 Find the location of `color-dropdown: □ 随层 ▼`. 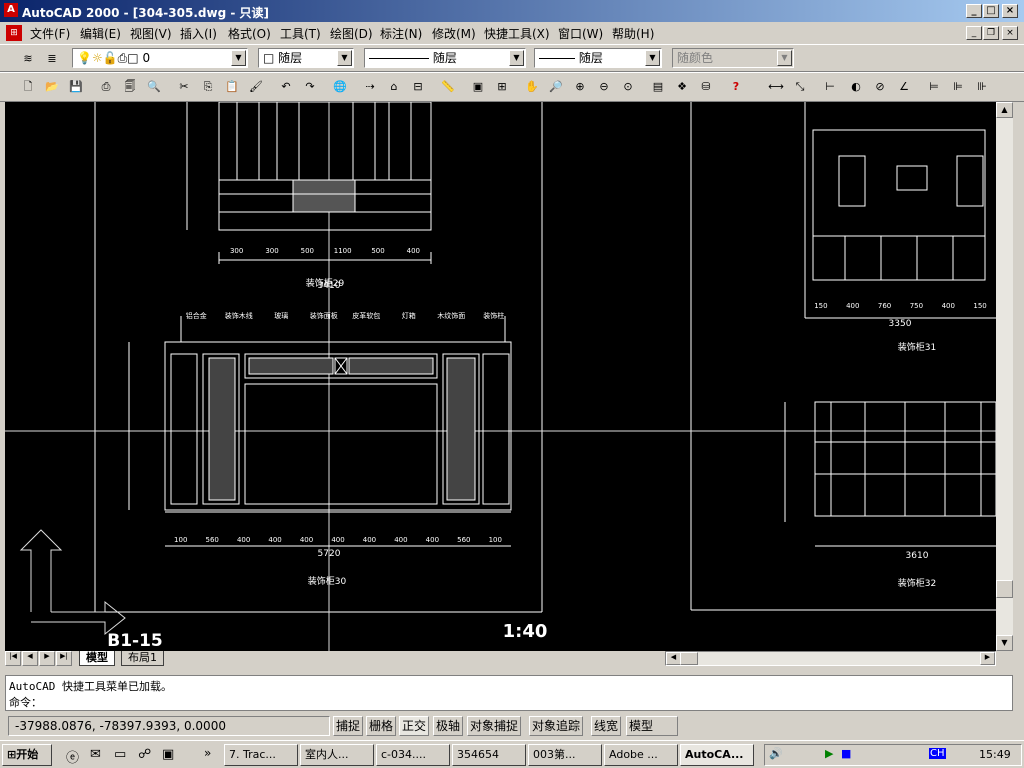

color-dropdown: □ 随层 ▼ is located at coordinates (306, 58).